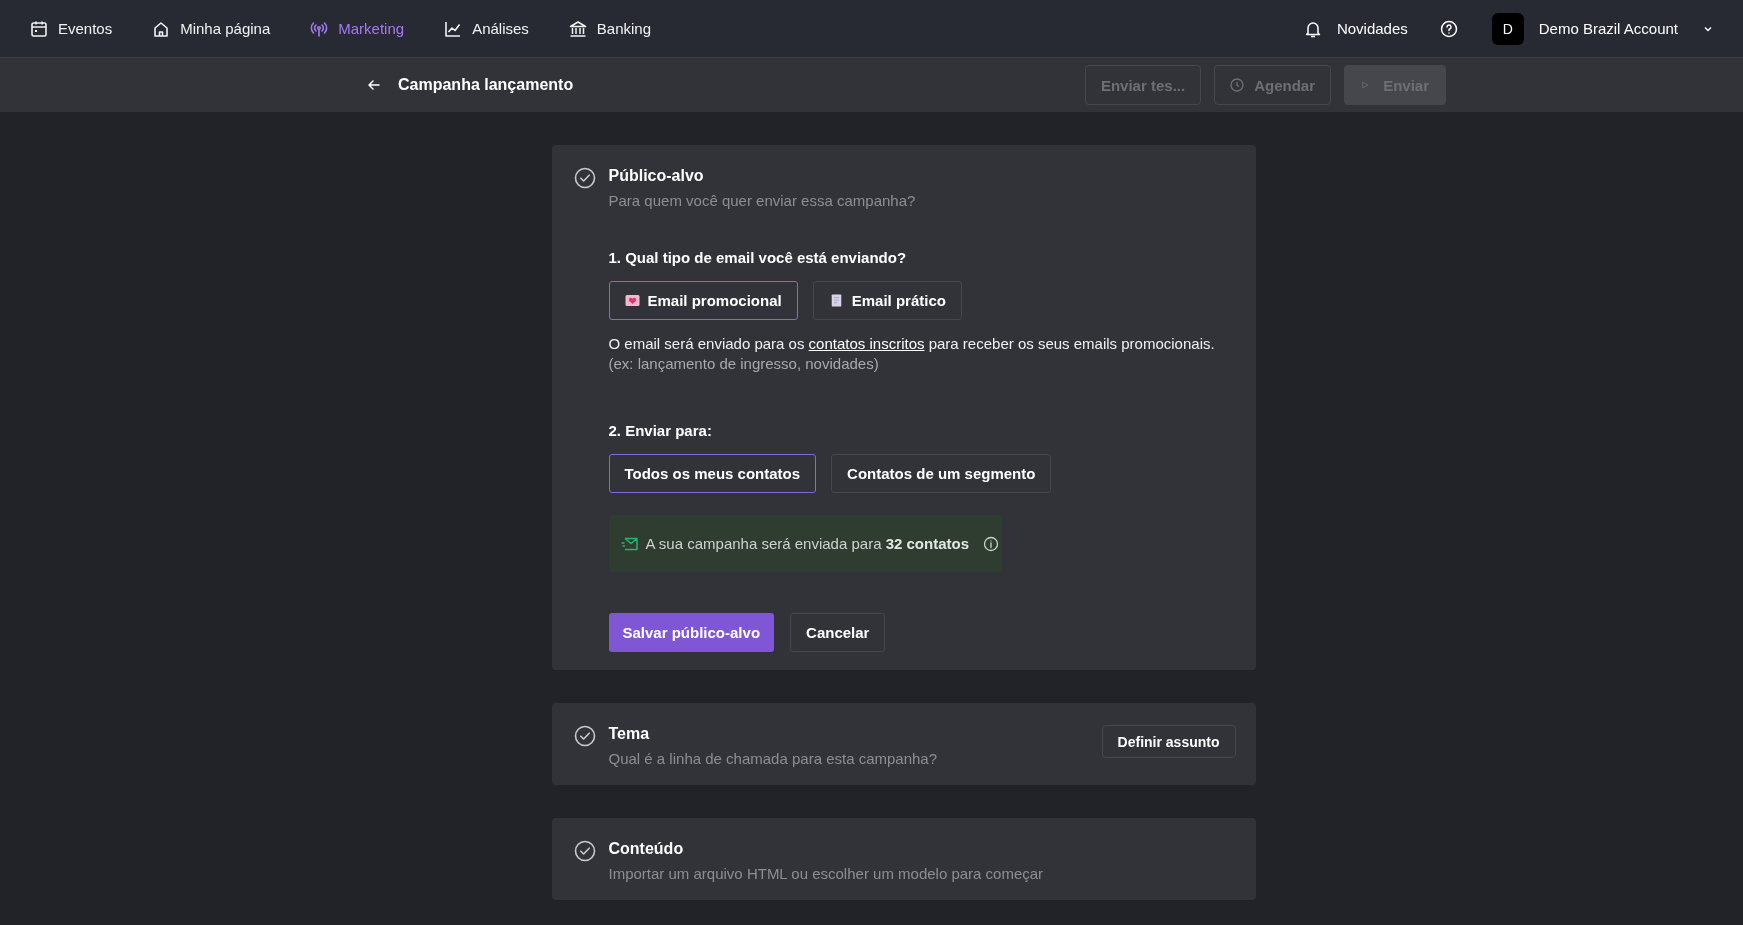 Image resolution: width=1743 pixels, height=925 pixels. I want to click on recipient-option: Contatos de um segmento, so click(941, 473).